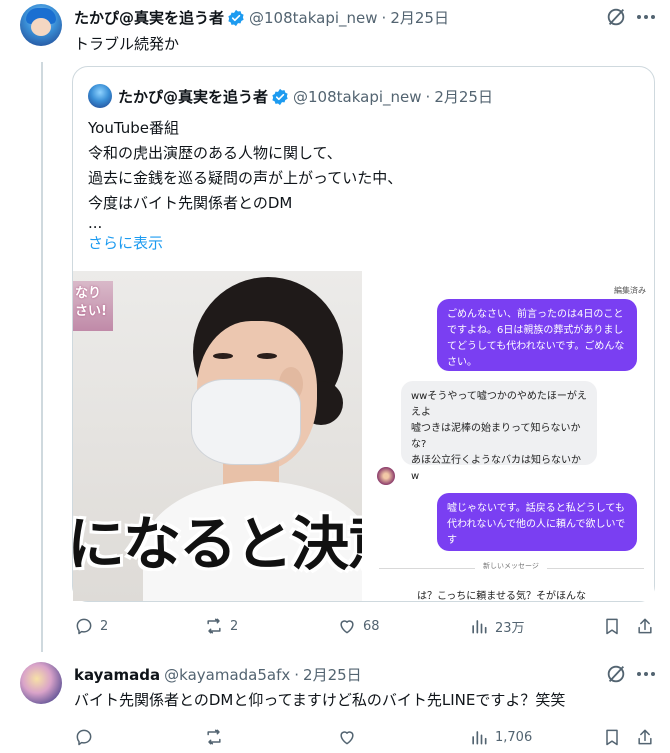 This screenshot has height=753, width=670. What do you see at coordinates (358, 626) in the screenshot?
I see `like-button: 68` at bounding box center [358, 626].